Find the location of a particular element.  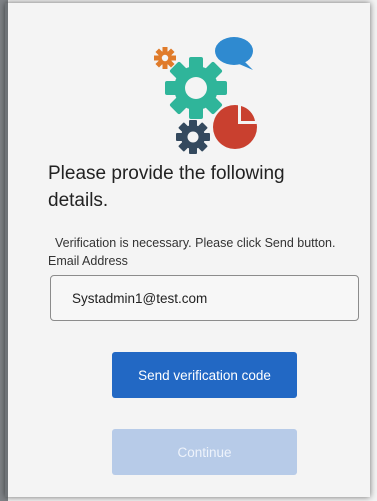

send-verification-code-button: Send verification code is located at coordinates (204, 375).